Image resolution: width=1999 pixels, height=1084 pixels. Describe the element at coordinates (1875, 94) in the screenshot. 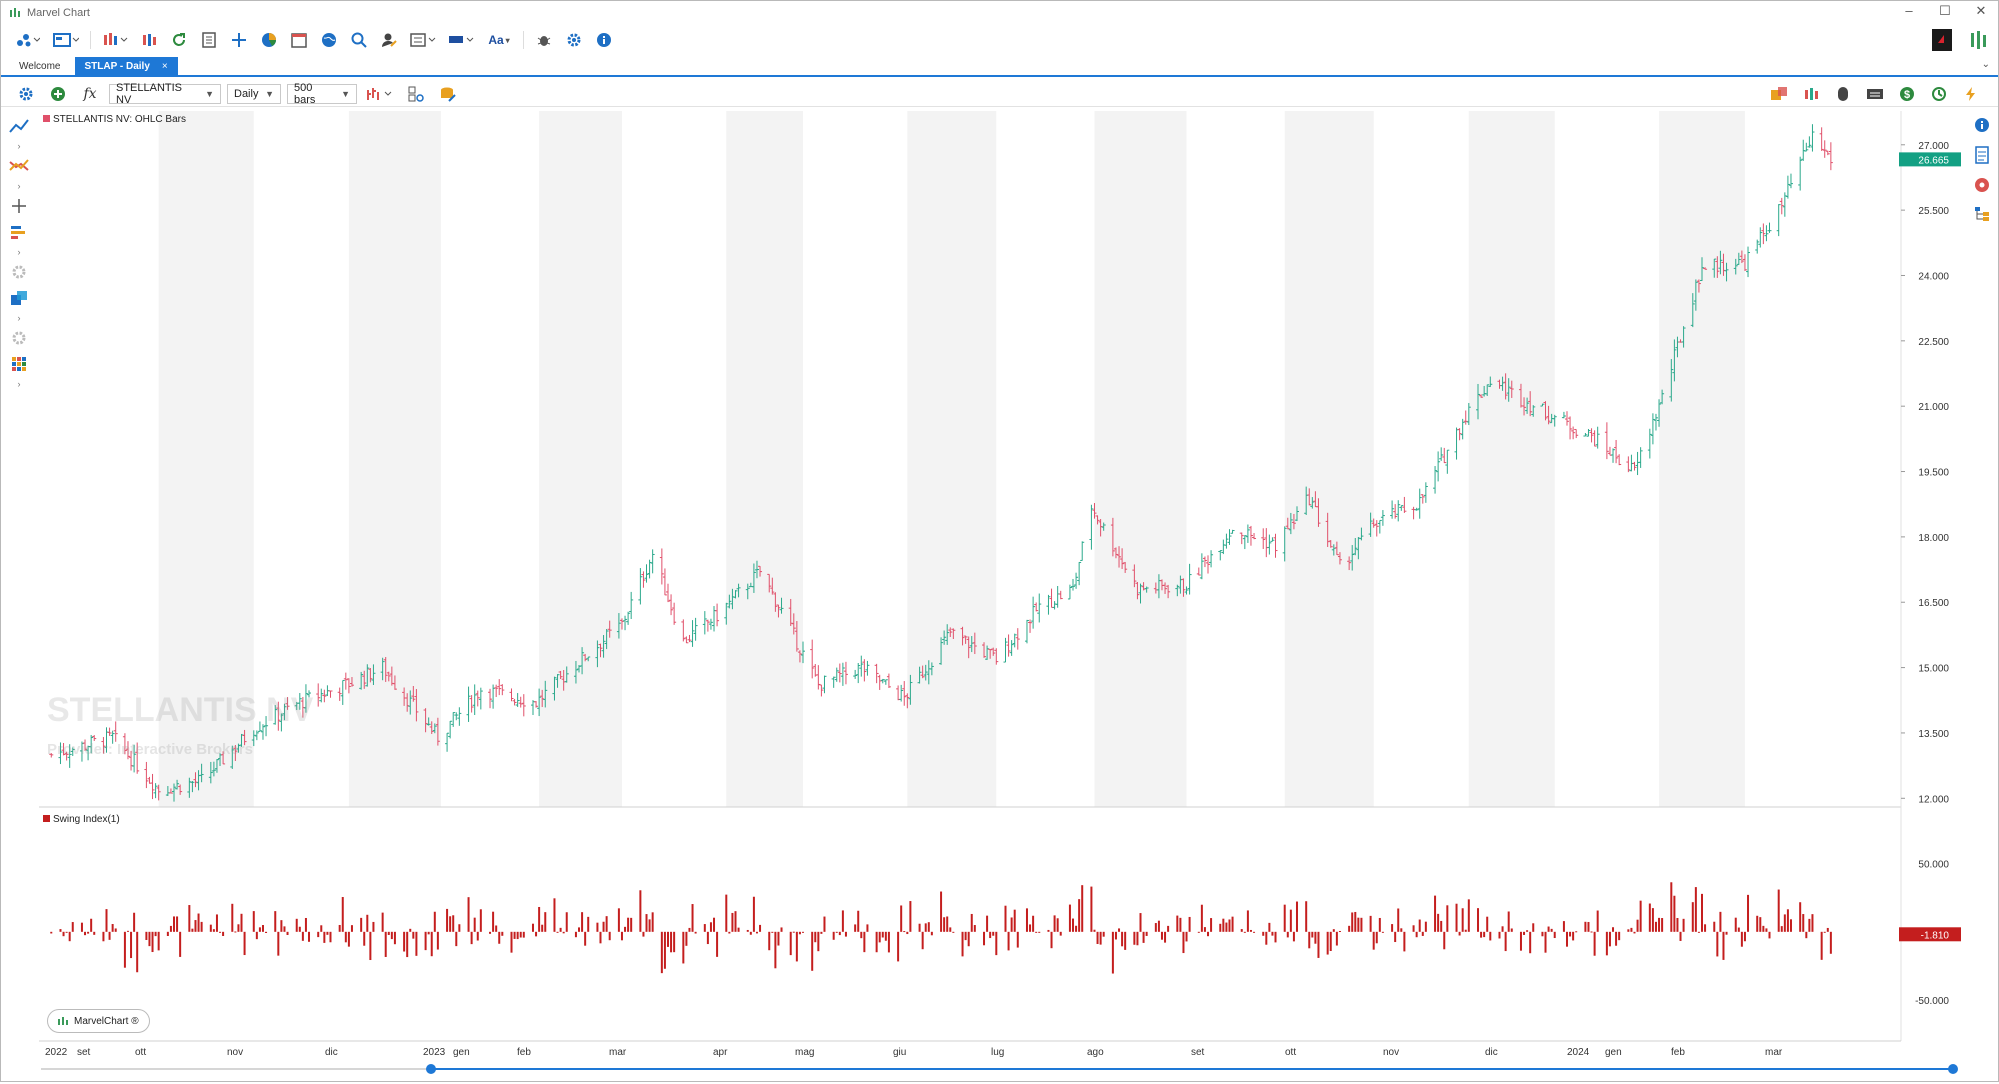

I see `keyboard-icon` at that location.